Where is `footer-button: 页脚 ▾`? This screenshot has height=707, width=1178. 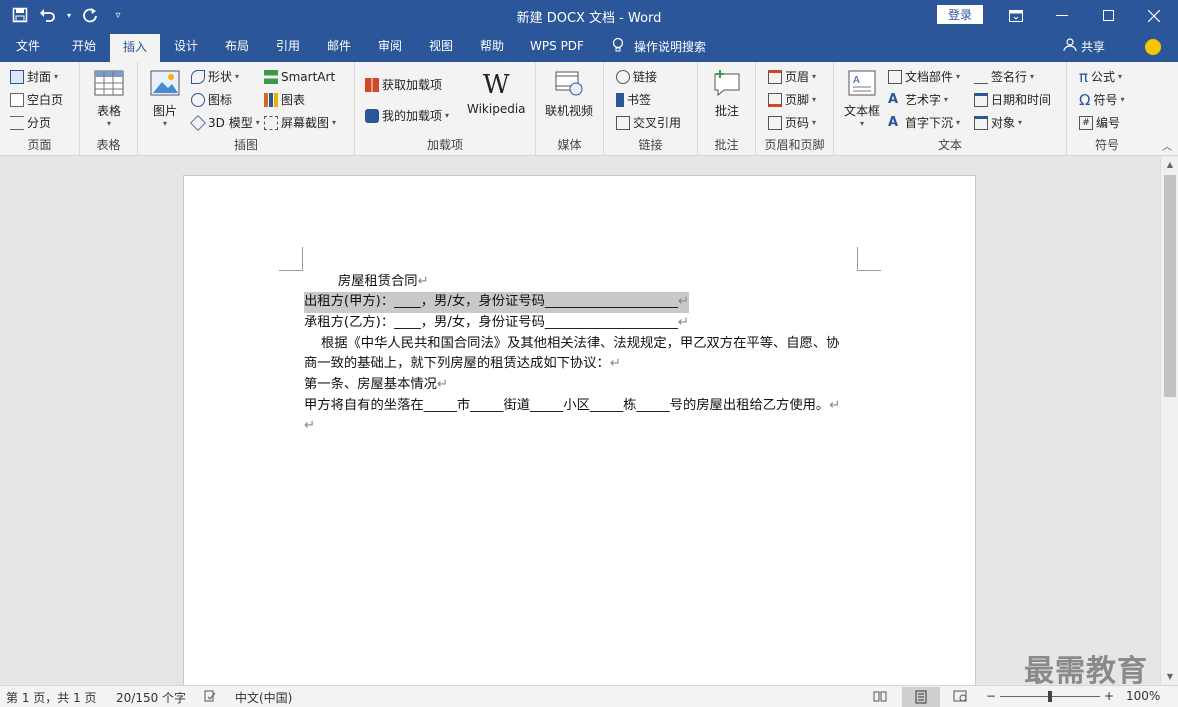 footer-button: 页脚 ▾ is located at coordinates (792, 99).